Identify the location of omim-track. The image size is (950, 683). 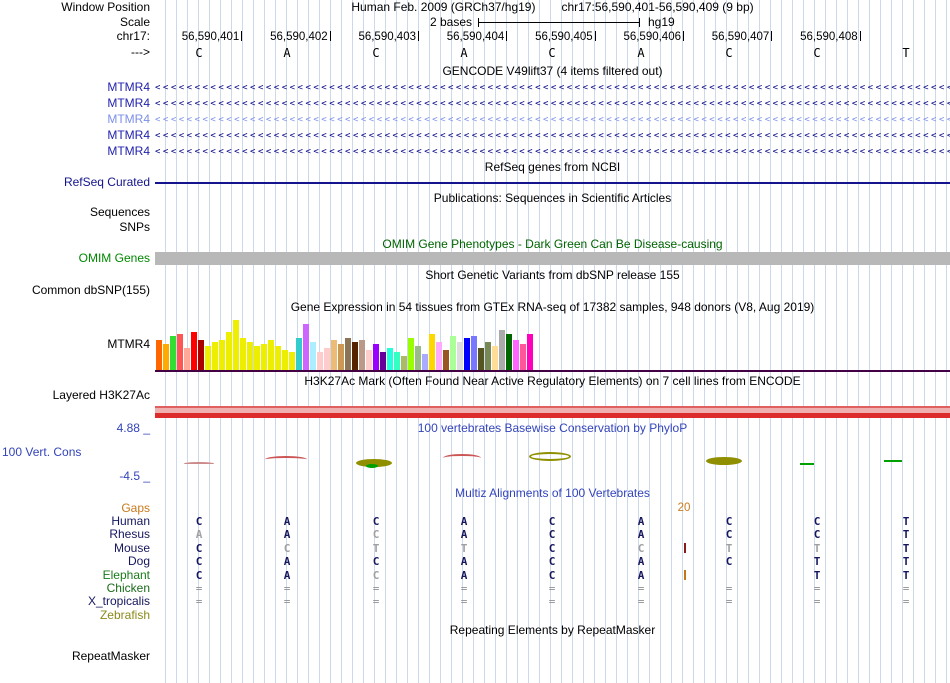
(552, 259).